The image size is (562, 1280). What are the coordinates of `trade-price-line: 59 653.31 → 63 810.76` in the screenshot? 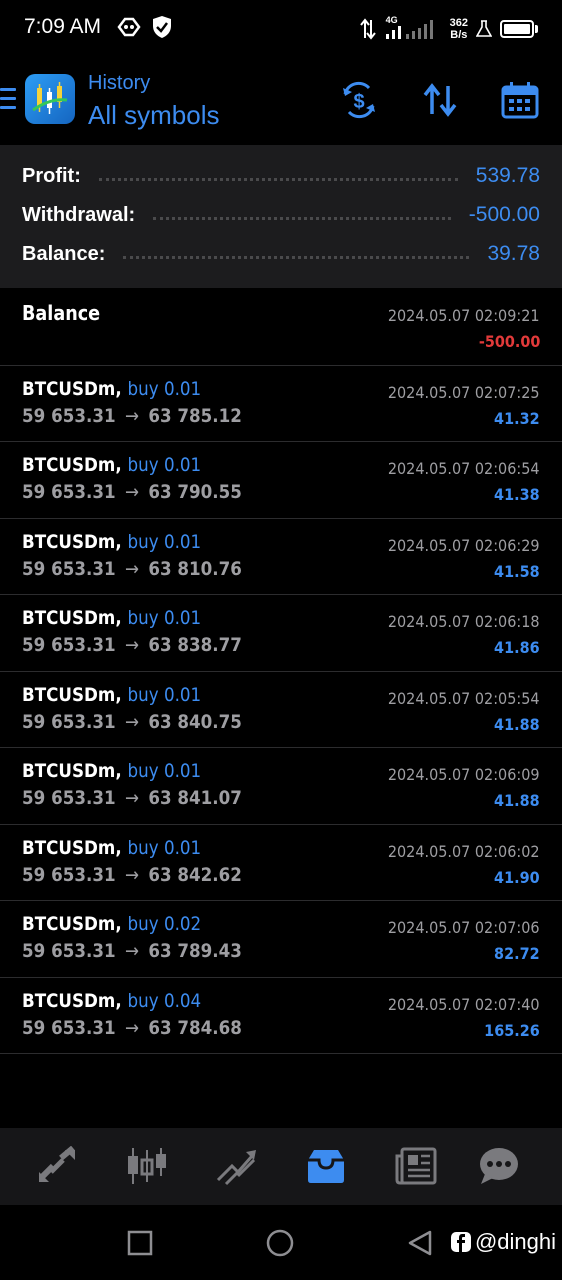 It's located at (132, 569).